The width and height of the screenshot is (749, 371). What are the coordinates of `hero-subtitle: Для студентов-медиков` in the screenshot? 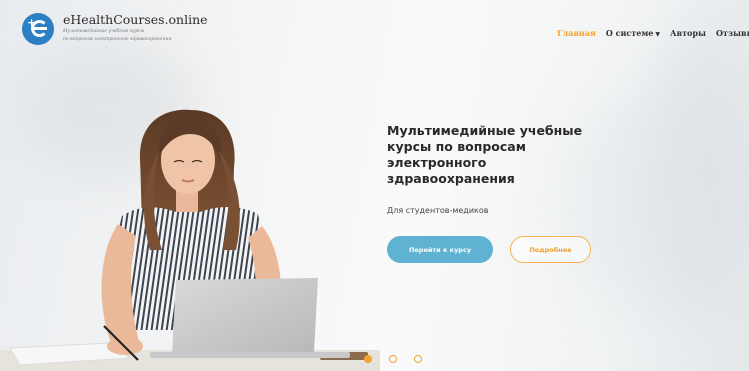 It's located at (438, 210).